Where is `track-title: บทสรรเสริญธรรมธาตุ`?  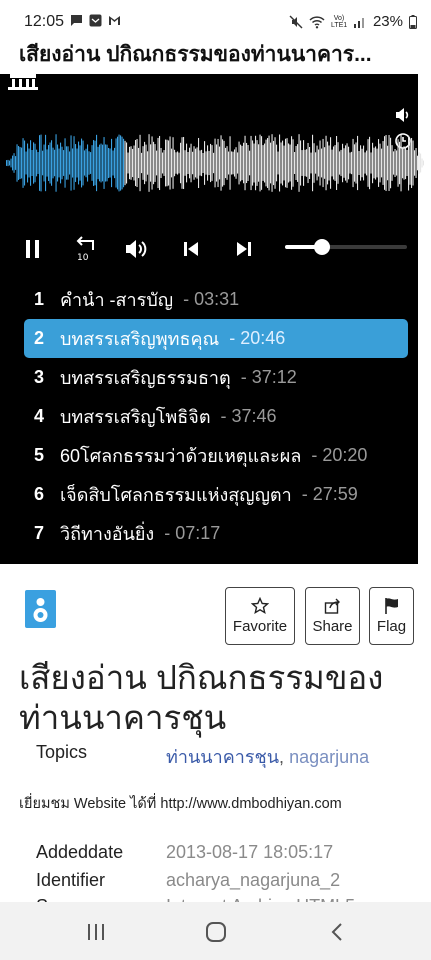
track-title: บทสรรเสริญธรรมธาตุ is located at coordinates (145, 378).